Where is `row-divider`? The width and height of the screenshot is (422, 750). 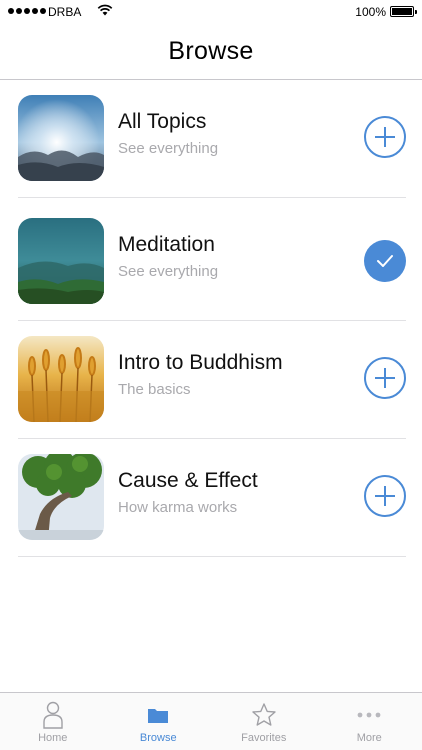
row-divider is located at coordinates (212, 556).